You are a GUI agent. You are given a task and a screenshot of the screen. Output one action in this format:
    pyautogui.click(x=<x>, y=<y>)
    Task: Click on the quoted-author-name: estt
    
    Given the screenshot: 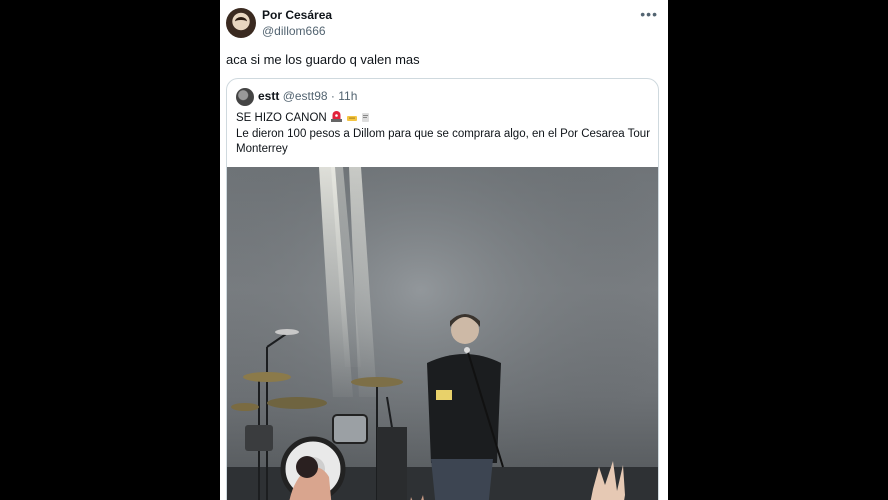 What is the action you would take?
    pyautogui.click(x=268, y=96)
    